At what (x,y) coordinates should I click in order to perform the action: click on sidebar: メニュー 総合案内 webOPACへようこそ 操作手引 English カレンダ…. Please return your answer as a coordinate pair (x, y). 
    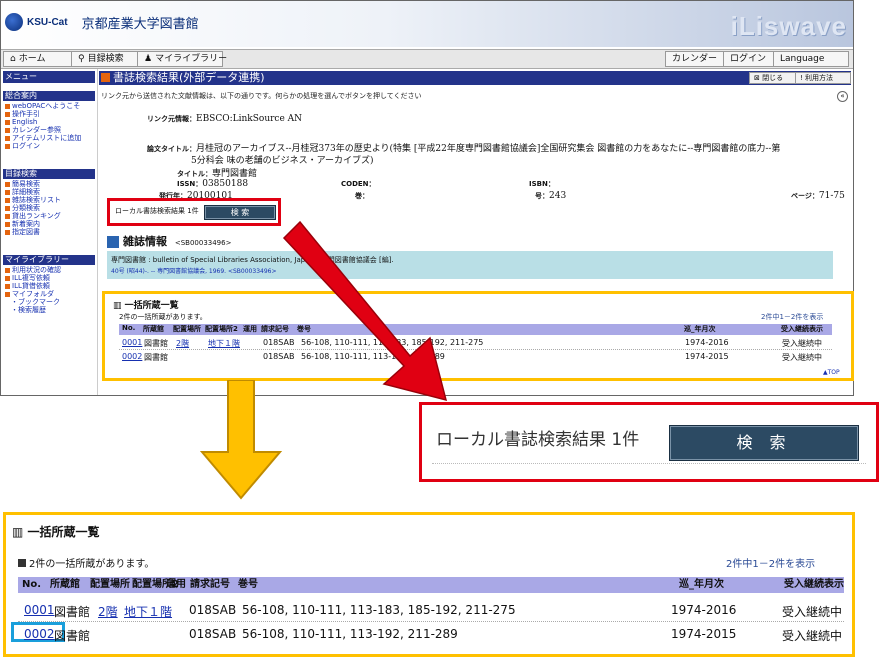
    Looking at the image, I should click on (49, 232).